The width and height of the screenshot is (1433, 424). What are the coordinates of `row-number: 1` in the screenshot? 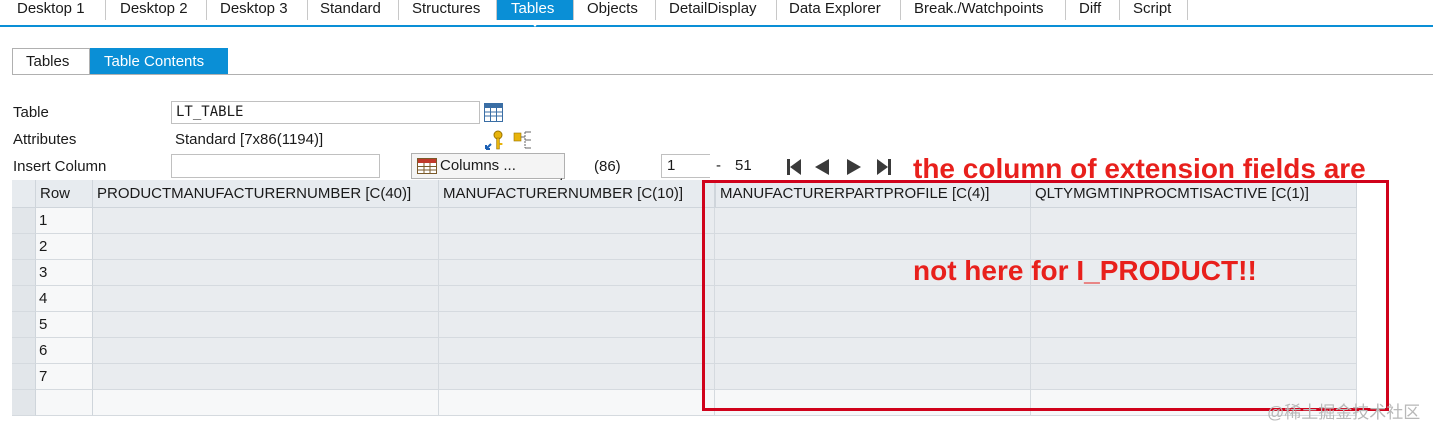 It's located at (64, 221).